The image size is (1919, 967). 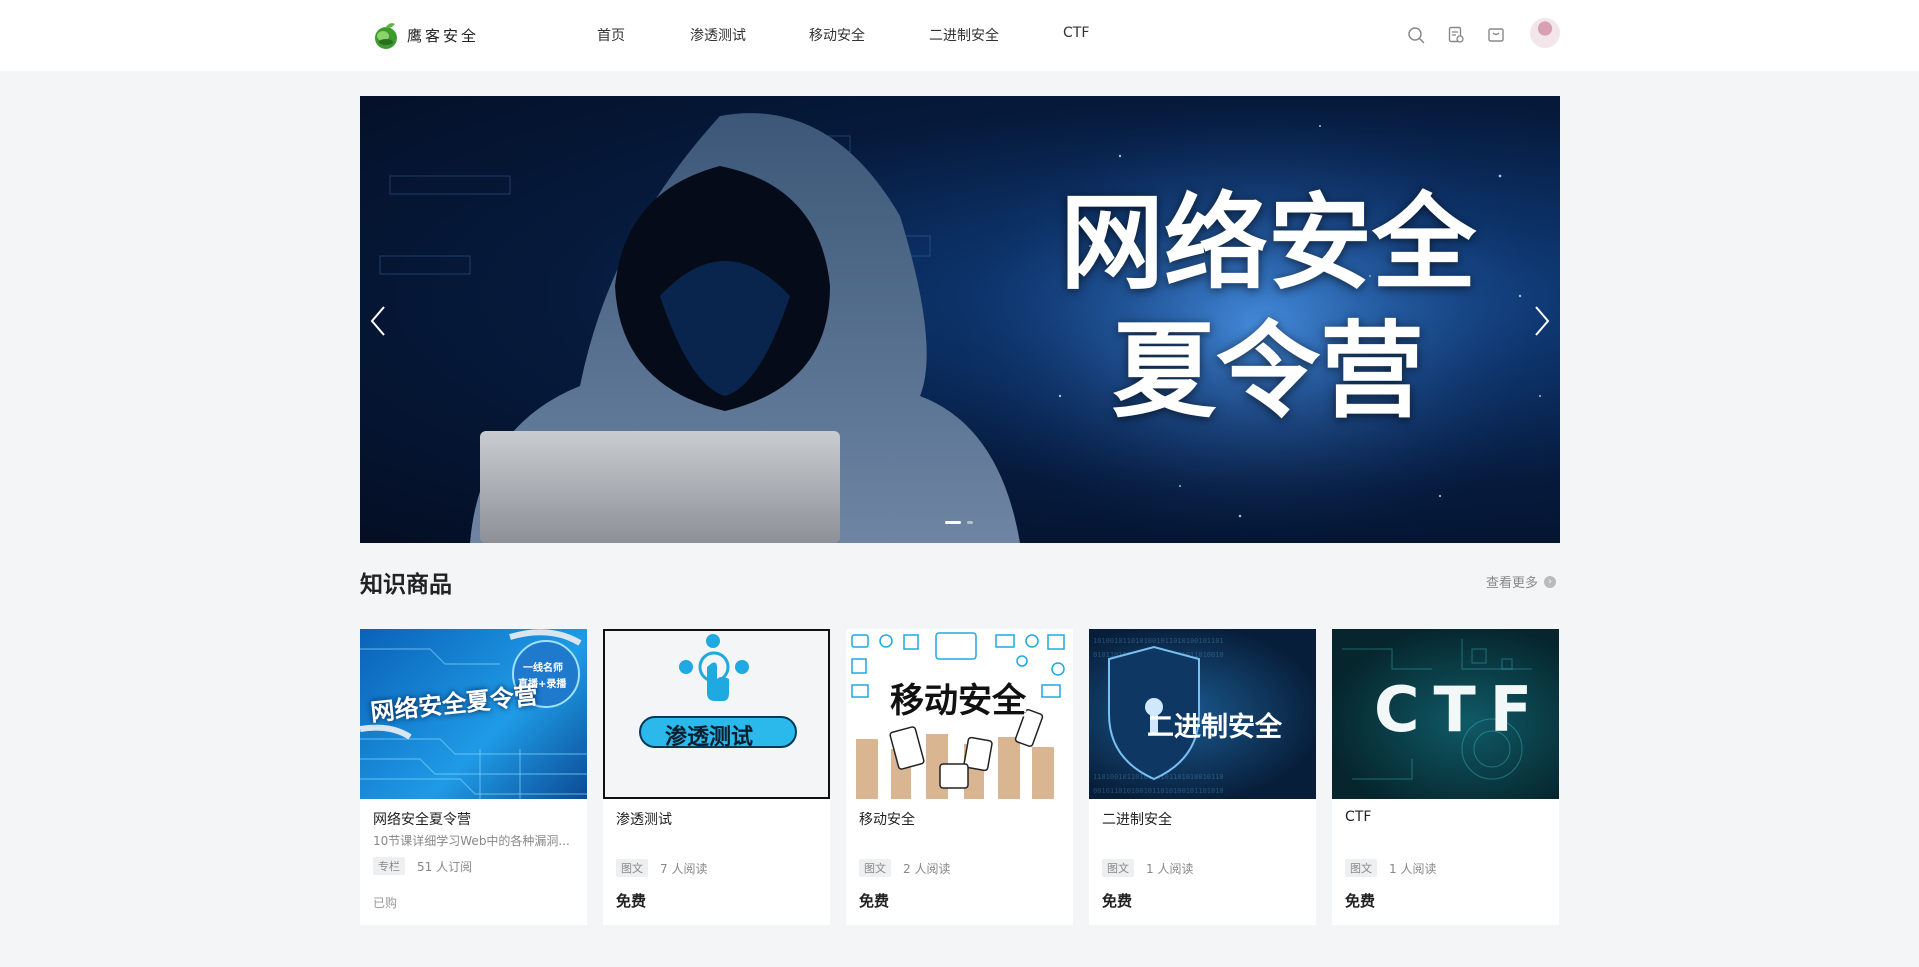 I want to click on logo-text: 鹰客安全, so click(x=443, y=35).